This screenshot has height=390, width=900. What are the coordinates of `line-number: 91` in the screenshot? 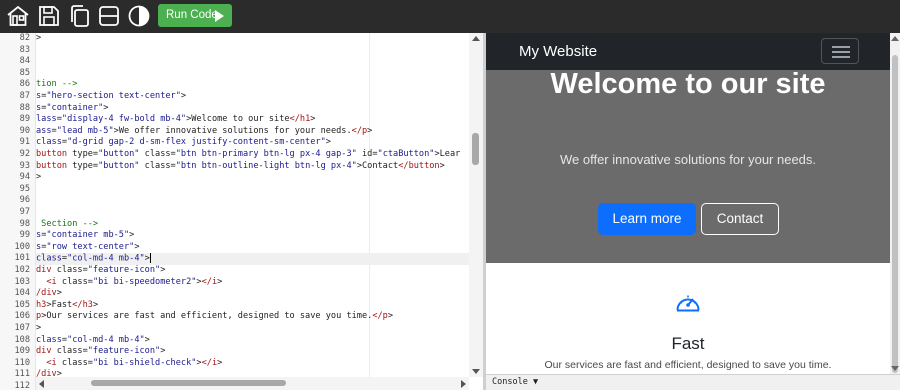 It's located at (24, 142).